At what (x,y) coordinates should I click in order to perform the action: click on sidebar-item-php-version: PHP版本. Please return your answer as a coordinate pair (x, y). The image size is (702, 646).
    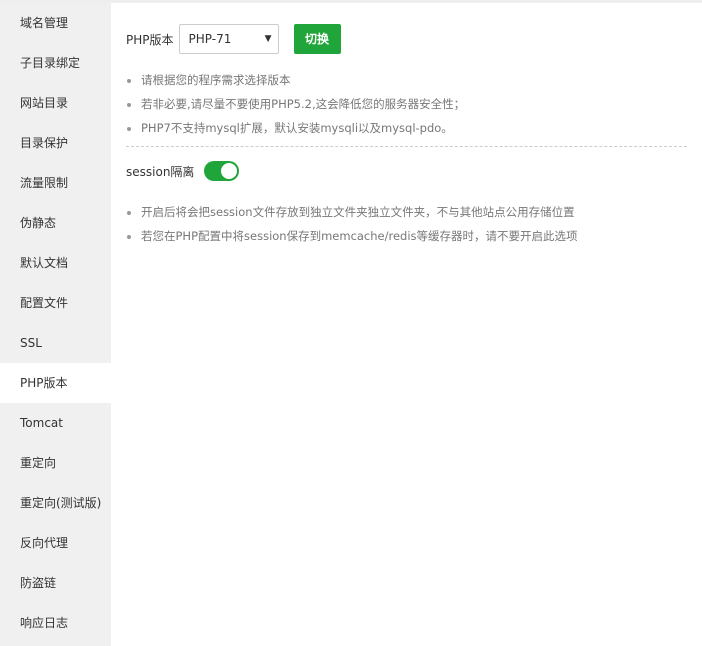
    Looking at the image, I should click on (55, 383).